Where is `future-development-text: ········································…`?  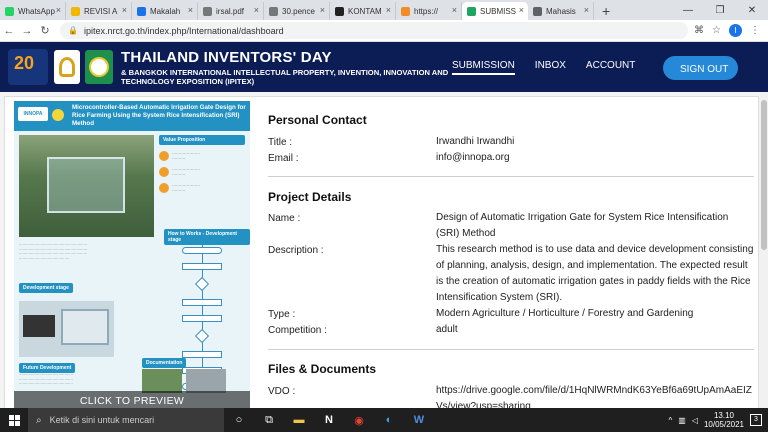 future-development-text: ········································… is located at coordinates (46, 379).